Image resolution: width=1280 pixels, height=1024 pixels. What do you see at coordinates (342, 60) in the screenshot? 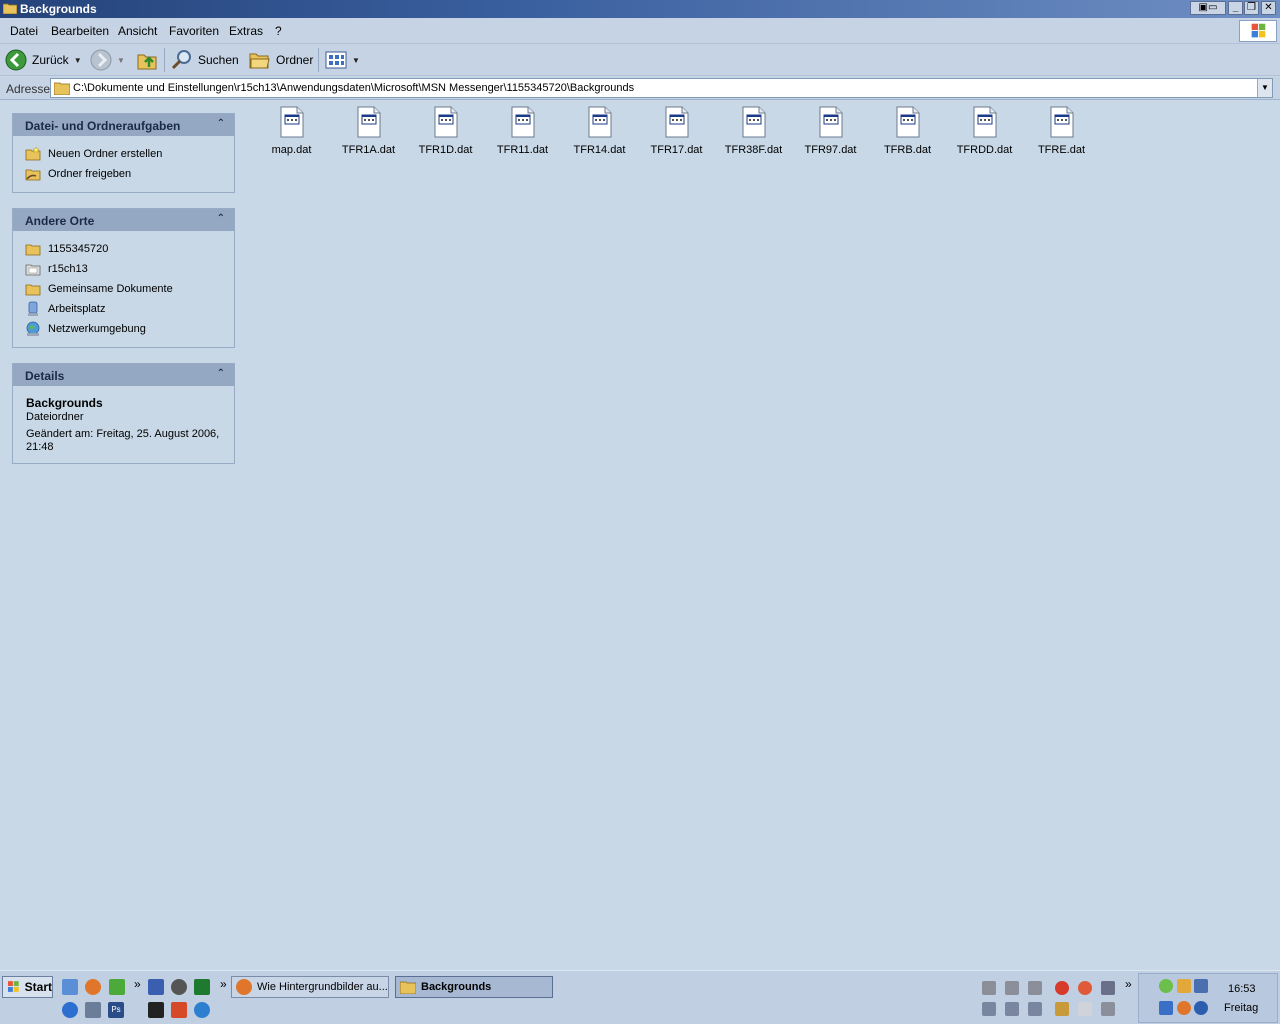
I see `views-button: ▼` at bounding box center [342, 60].